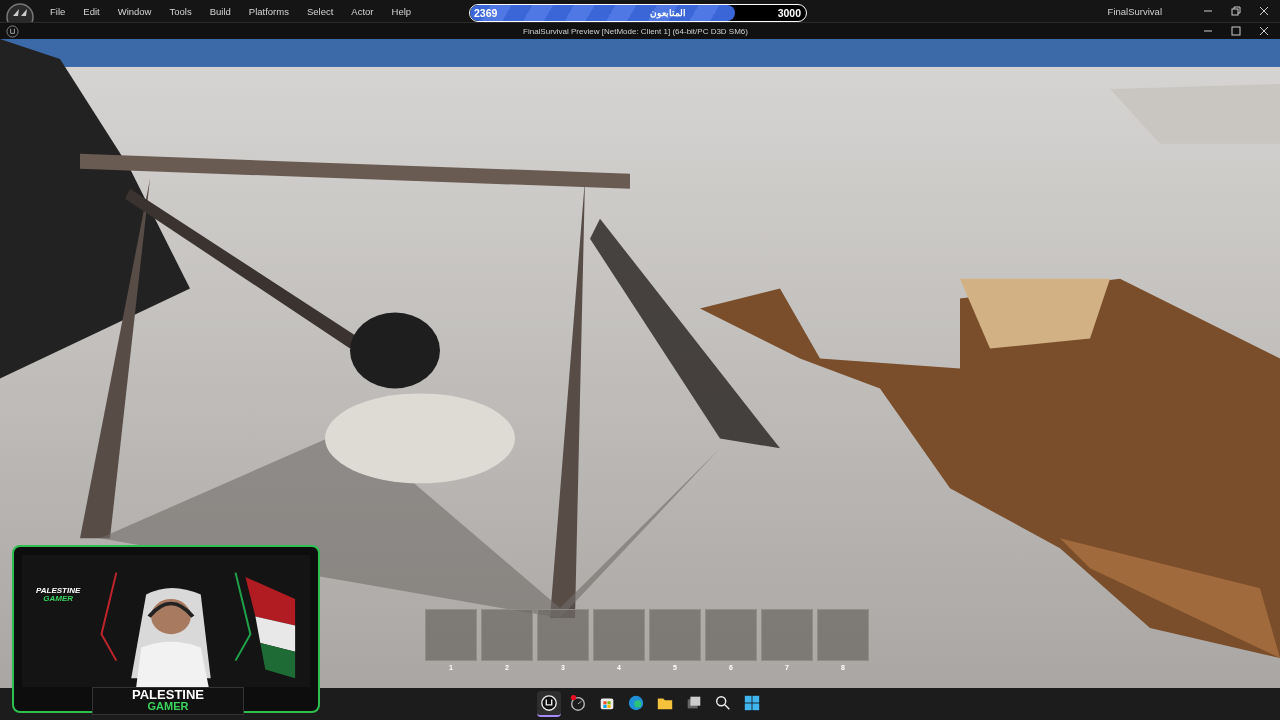 The height and width of the screenshot is (720, 1280). I want to click on menu-item: Platforms, so click(268, 11).